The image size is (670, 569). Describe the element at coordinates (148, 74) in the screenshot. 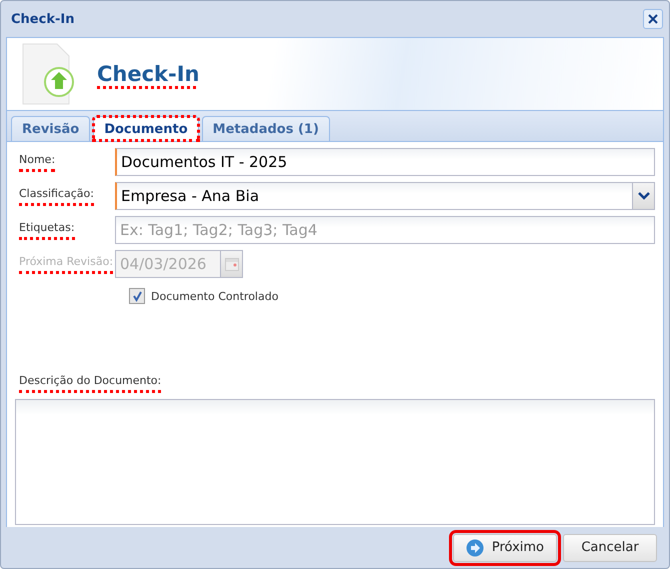

I see `dialog-heading: Check-In` at that location.